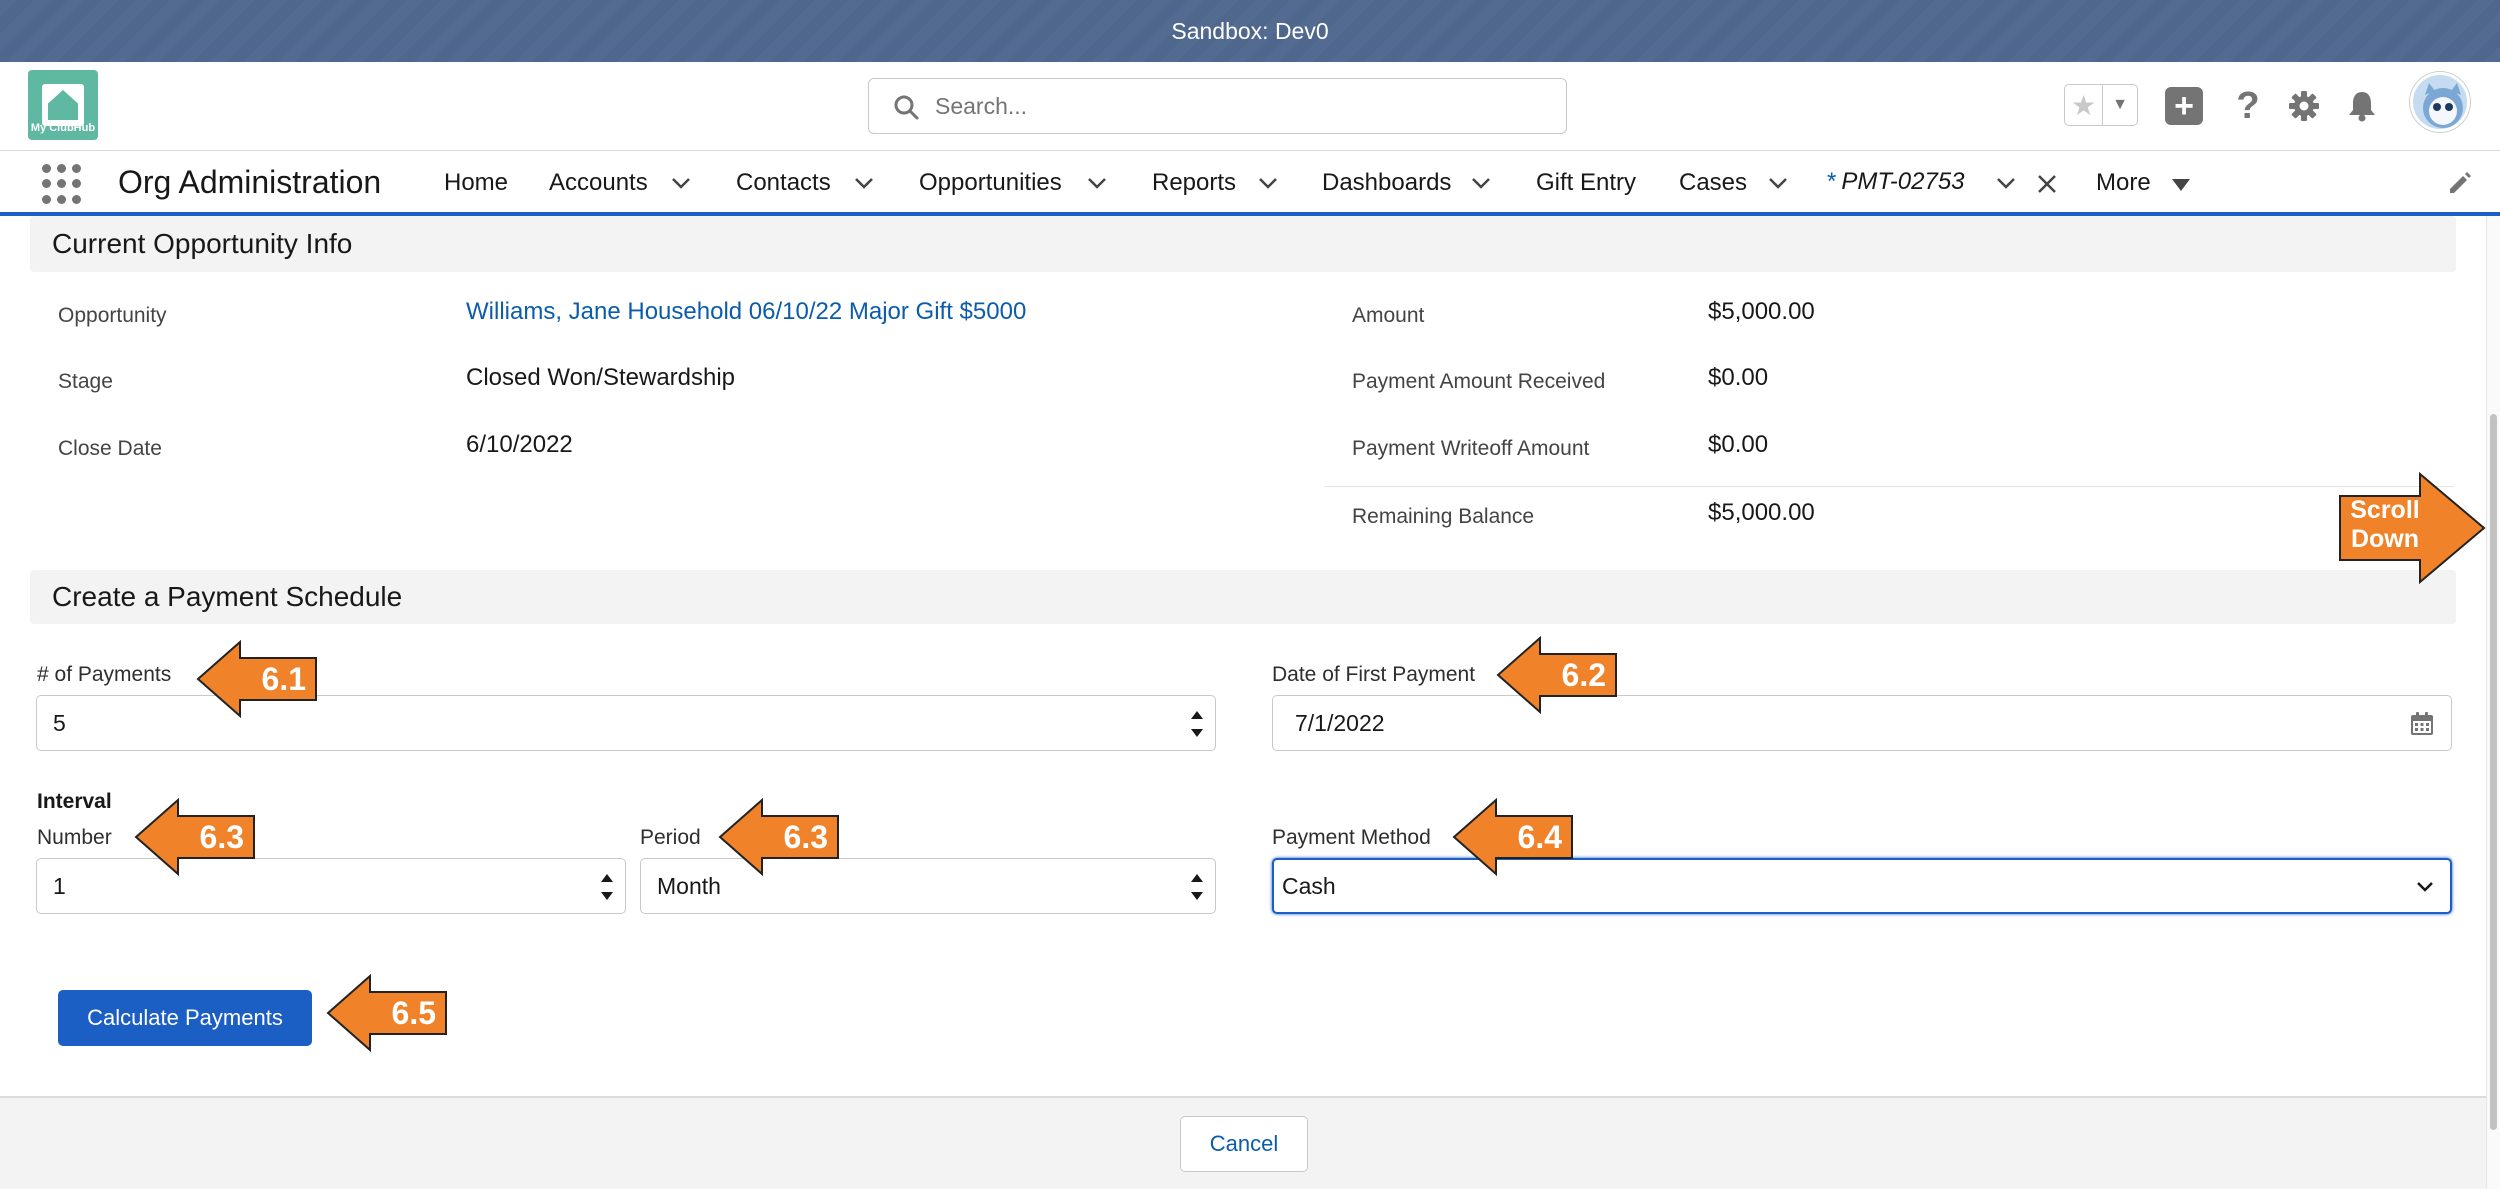 This screenshot has height=1189, width=2500. I want to click on caret-down-icon: ▼, so click(2120, 105).